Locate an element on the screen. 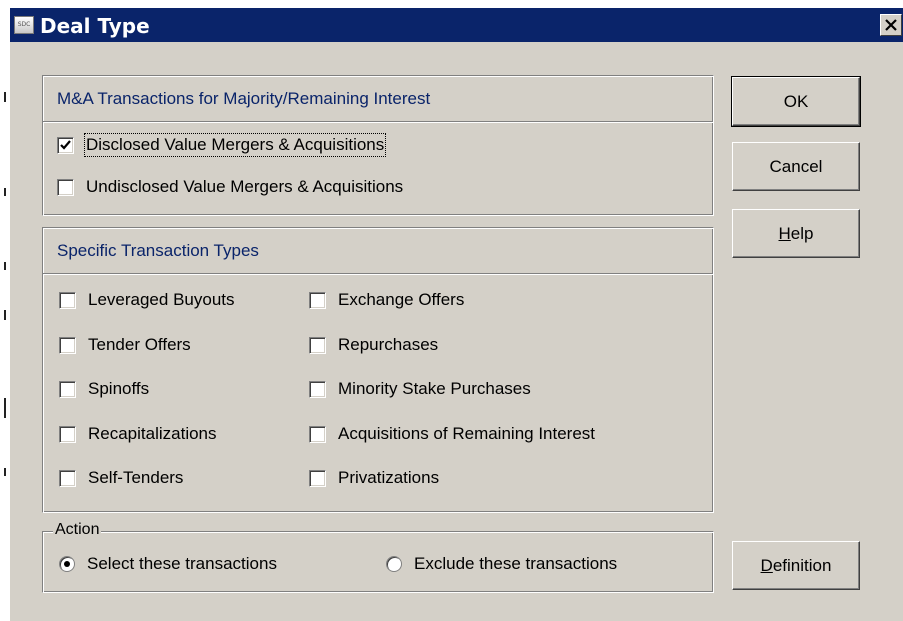  checkbox-leveraged-buyouts: Leveraged Buyouts is located at coordinates (147, 300).